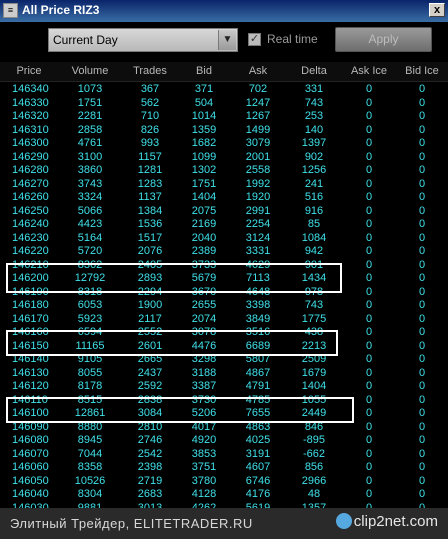 The height and width of the screenshot is (539, 448). I want to click on table-cell: 3751, so click(204, 467).